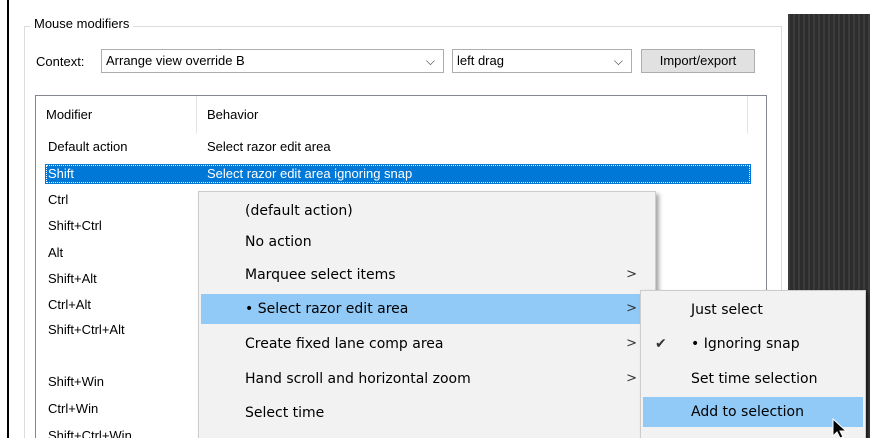 This screenshot has width=870, height=438. What do you see at coordinates (76, 381) in the screenshot?
I see `modifier-cell: Shift+Win` at bounding box center [76, 381].